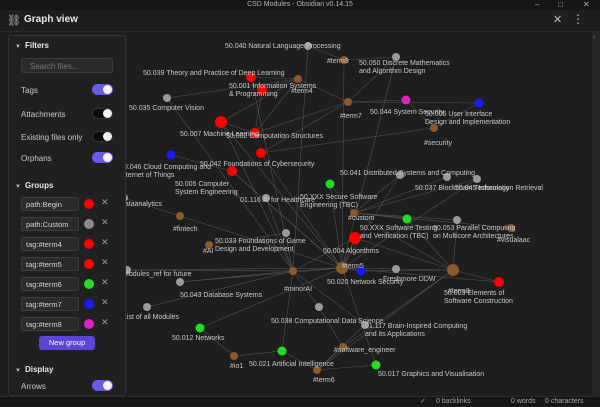 This screenshot has height=407, width=600. What do you see at coordinates (394, 236) in the screenshot?
I see `label-line: and Verification (TBC)` at bounding box center [394, 236].